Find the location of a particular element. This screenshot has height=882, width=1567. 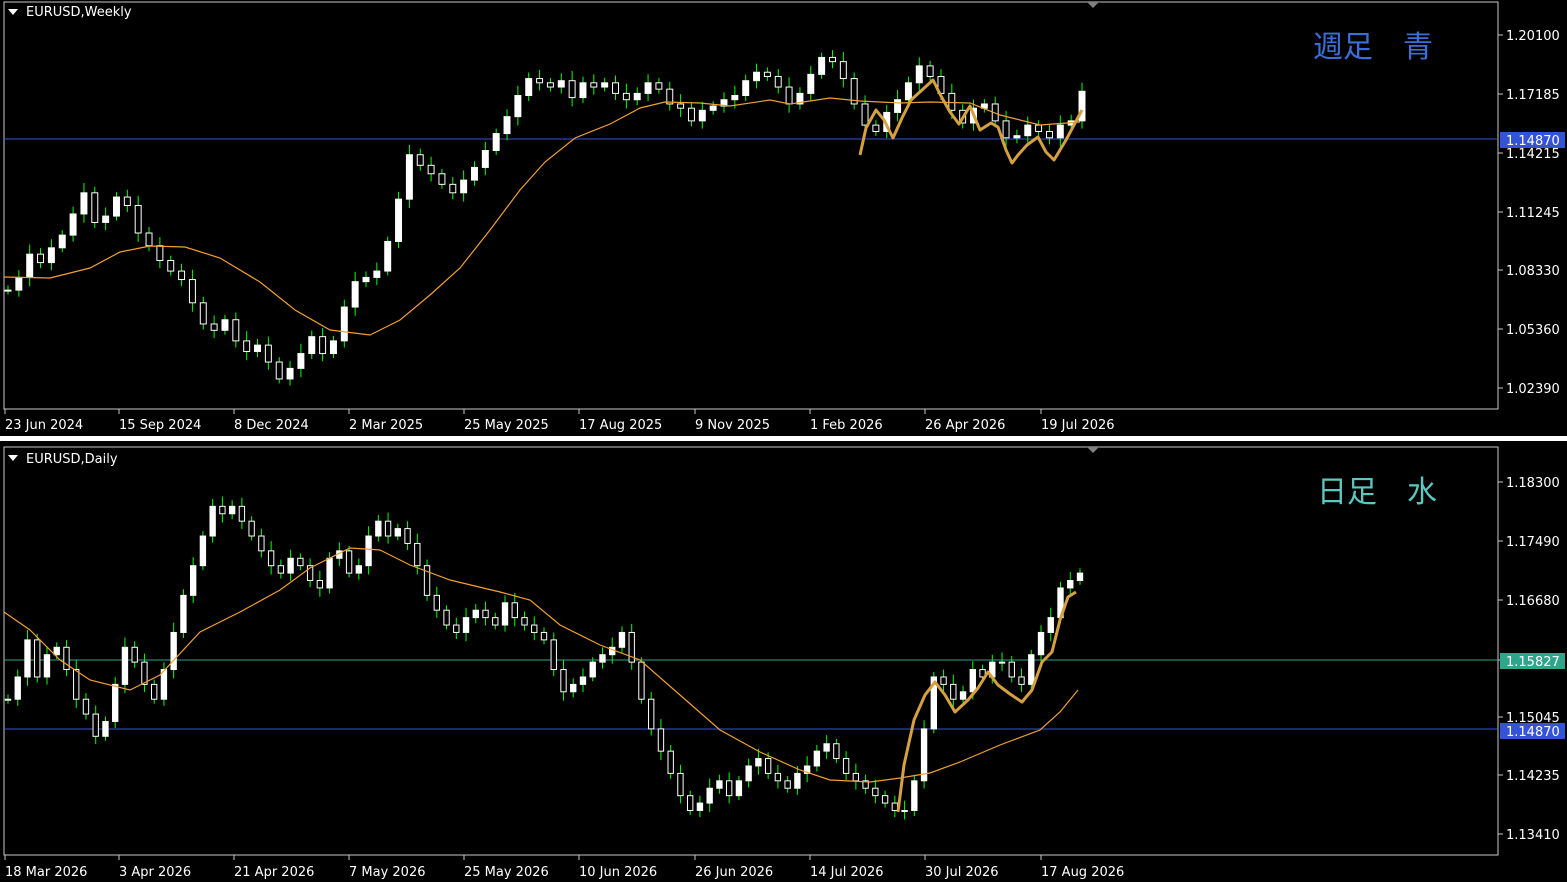

price-level-tag-label: 1.14870 is located at coordinates (1533, 732).